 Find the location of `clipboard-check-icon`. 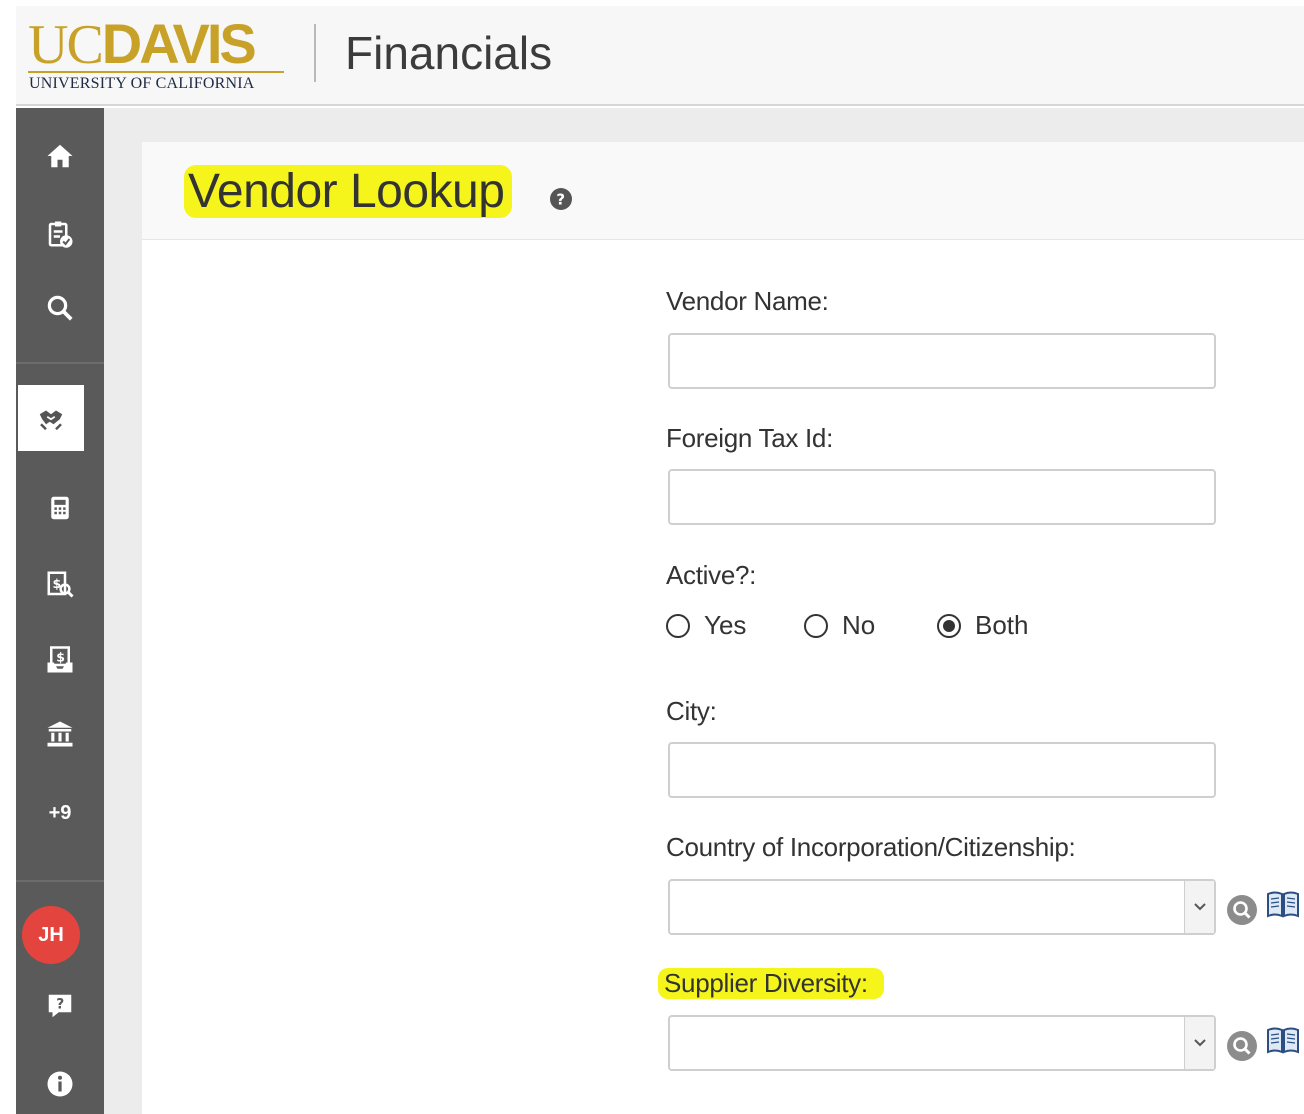

clipboard-check-icon is located at coordinates (60, 234).